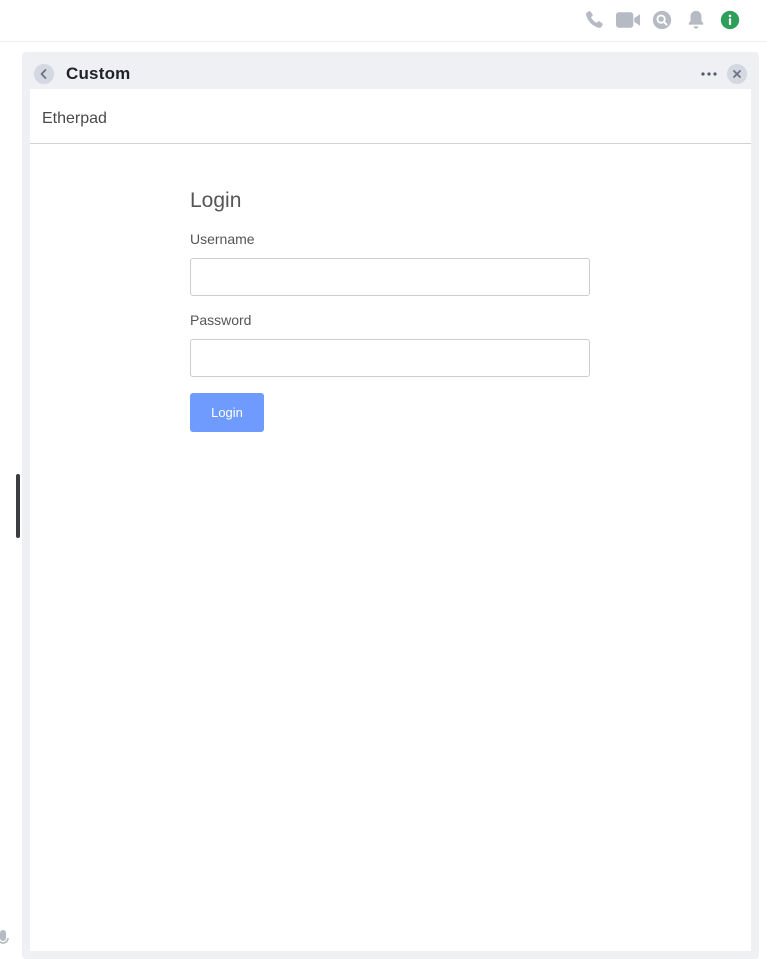 The image size is (767, 959). Describe the element at coordinates (5, 938) in the screenshot. I see `microphone-icon` at that location.